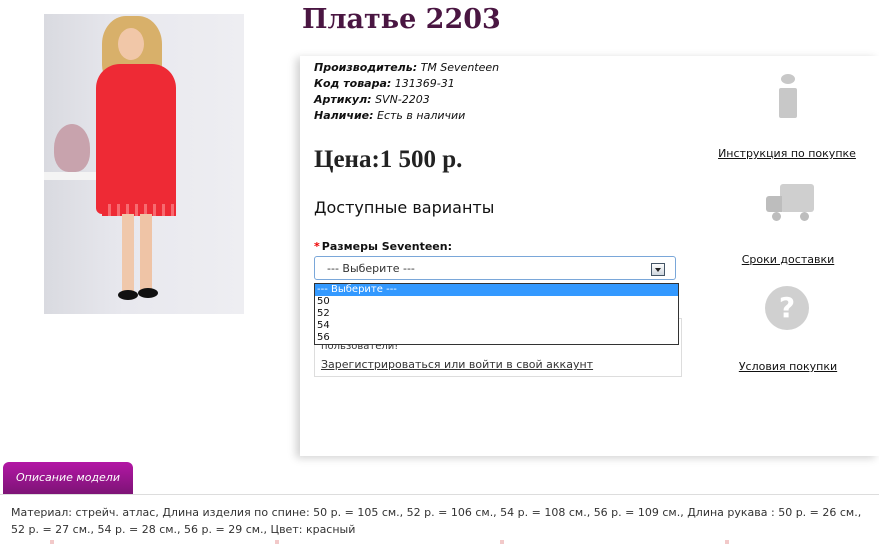 The width and height of the screenshot is (879, 544). I want to click on bottom-decoration, so click(439, 542).